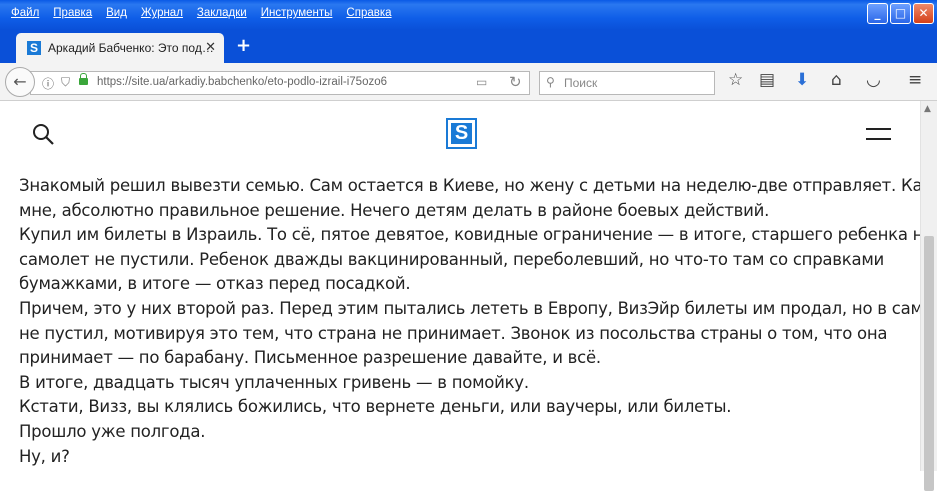 The width and height of the screenshot is (937, 491). I want to click on minimize-icon: _, so click(877, 13).